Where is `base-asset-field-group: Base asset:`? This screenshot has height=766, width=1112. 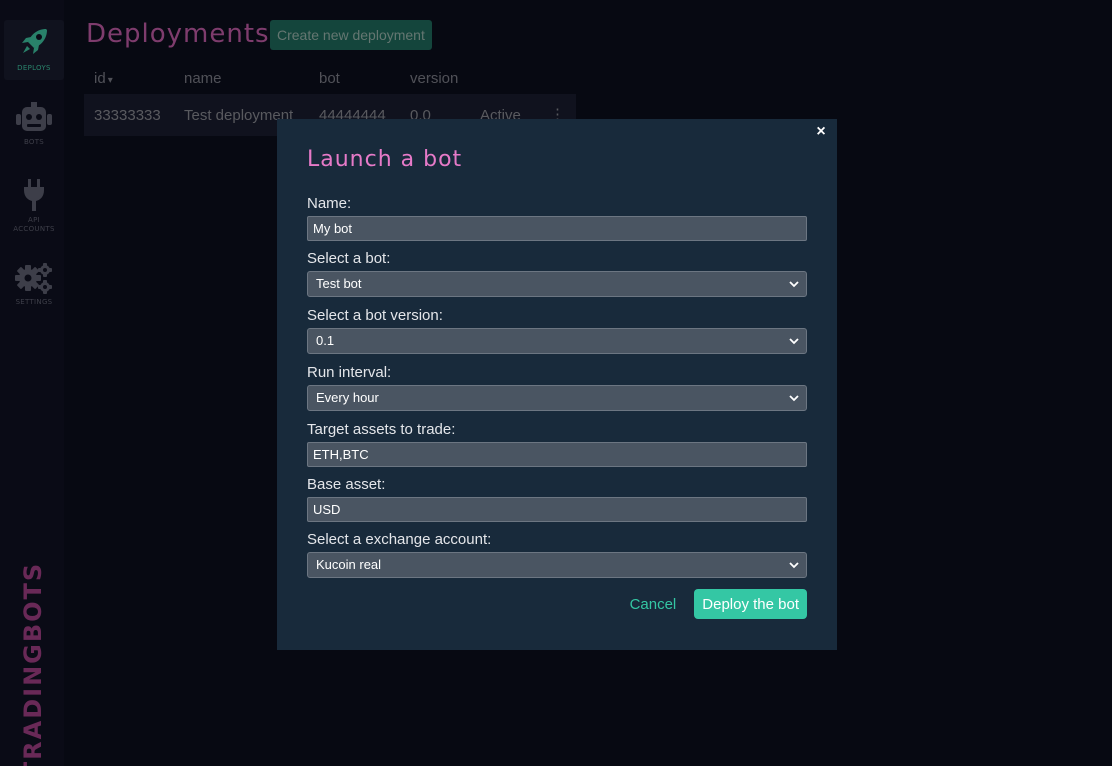 base-asset-field-group: Base asset: is located at coordinates (557, 499).